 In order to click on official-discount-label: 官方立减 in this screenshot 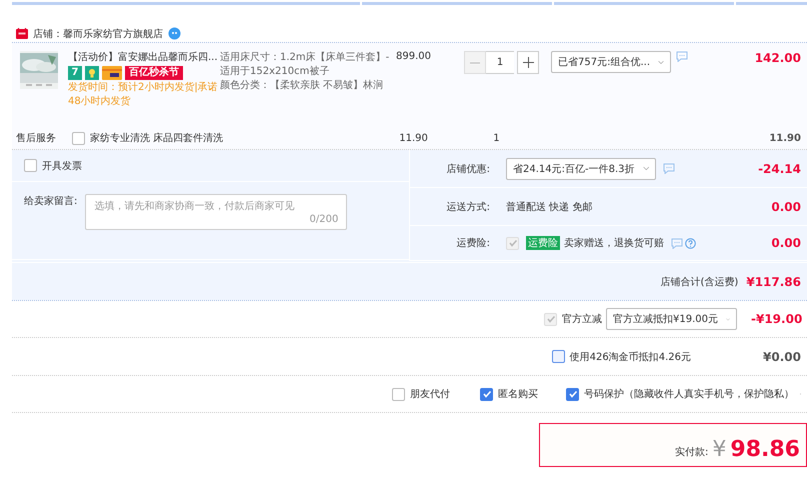, I will do `click(582, 319)`.